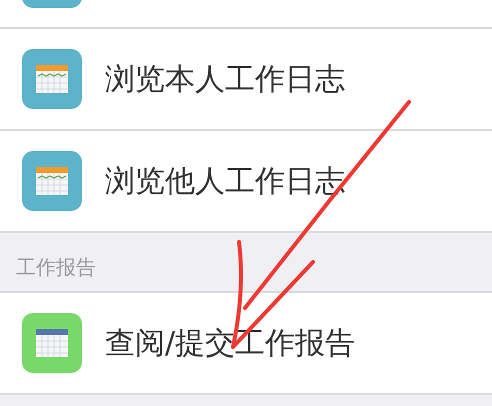 The height and width of the screenshot is (406, 492). Describe the element at coordinates (56, 267) in the screenshot. I see `section-title: 工作报告` at that location.